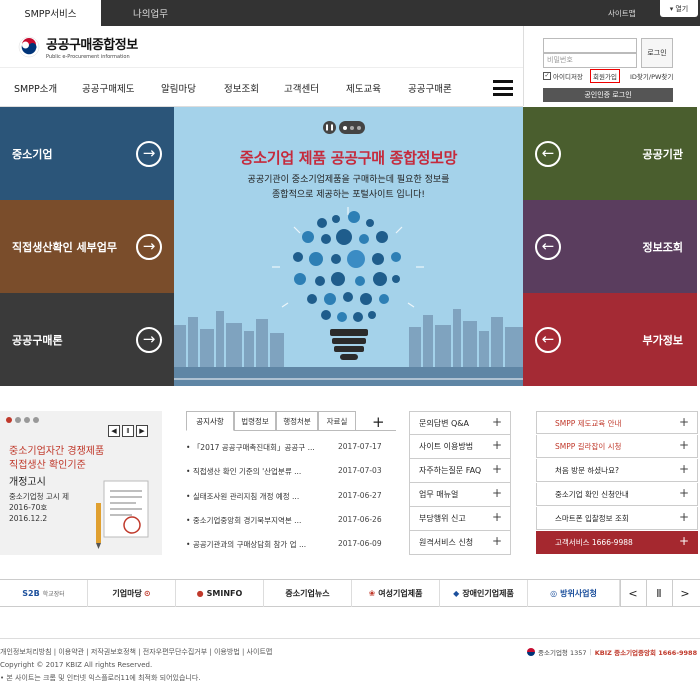  I want to click on prev-icon: ◀, so click(114, 431).